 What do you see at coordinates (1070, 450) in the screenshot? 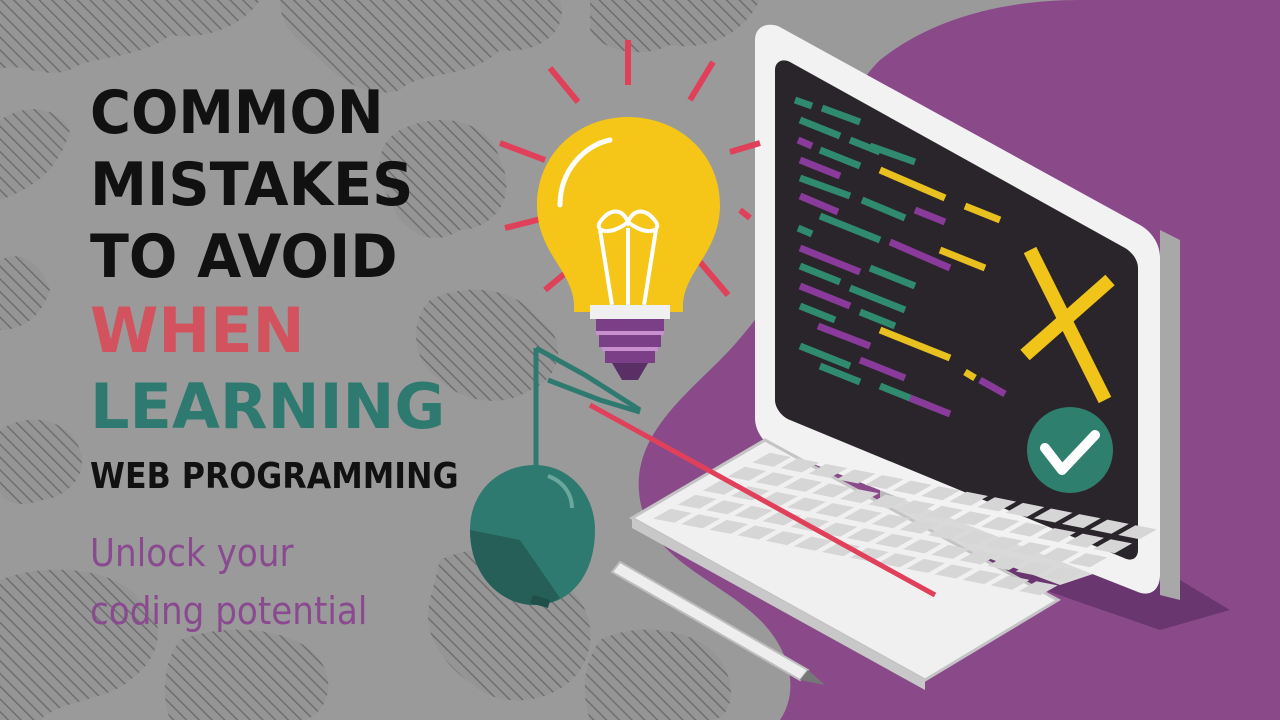
I see `checkmark-icon` at bounding box center [1070, 450].